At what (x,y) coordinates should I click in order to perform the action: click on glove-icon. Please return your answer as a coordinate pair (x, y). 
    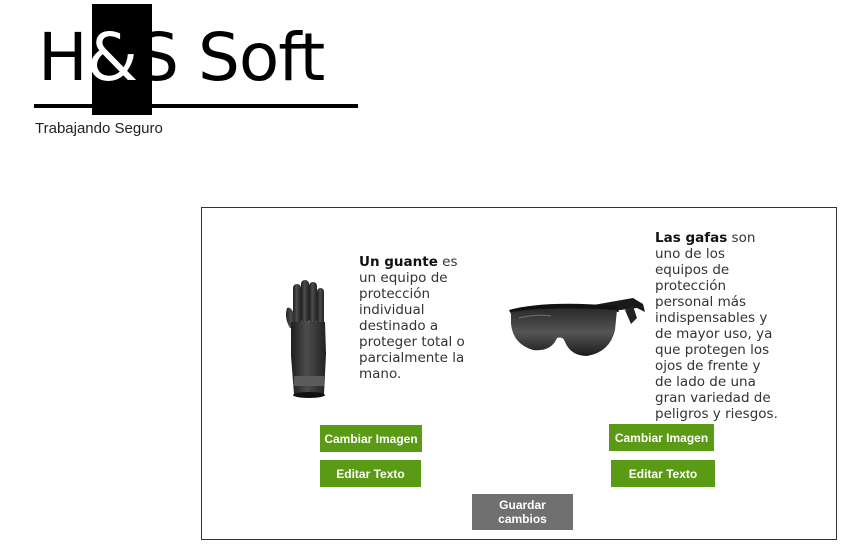
    Looking at the image, I should click on (309, 340).